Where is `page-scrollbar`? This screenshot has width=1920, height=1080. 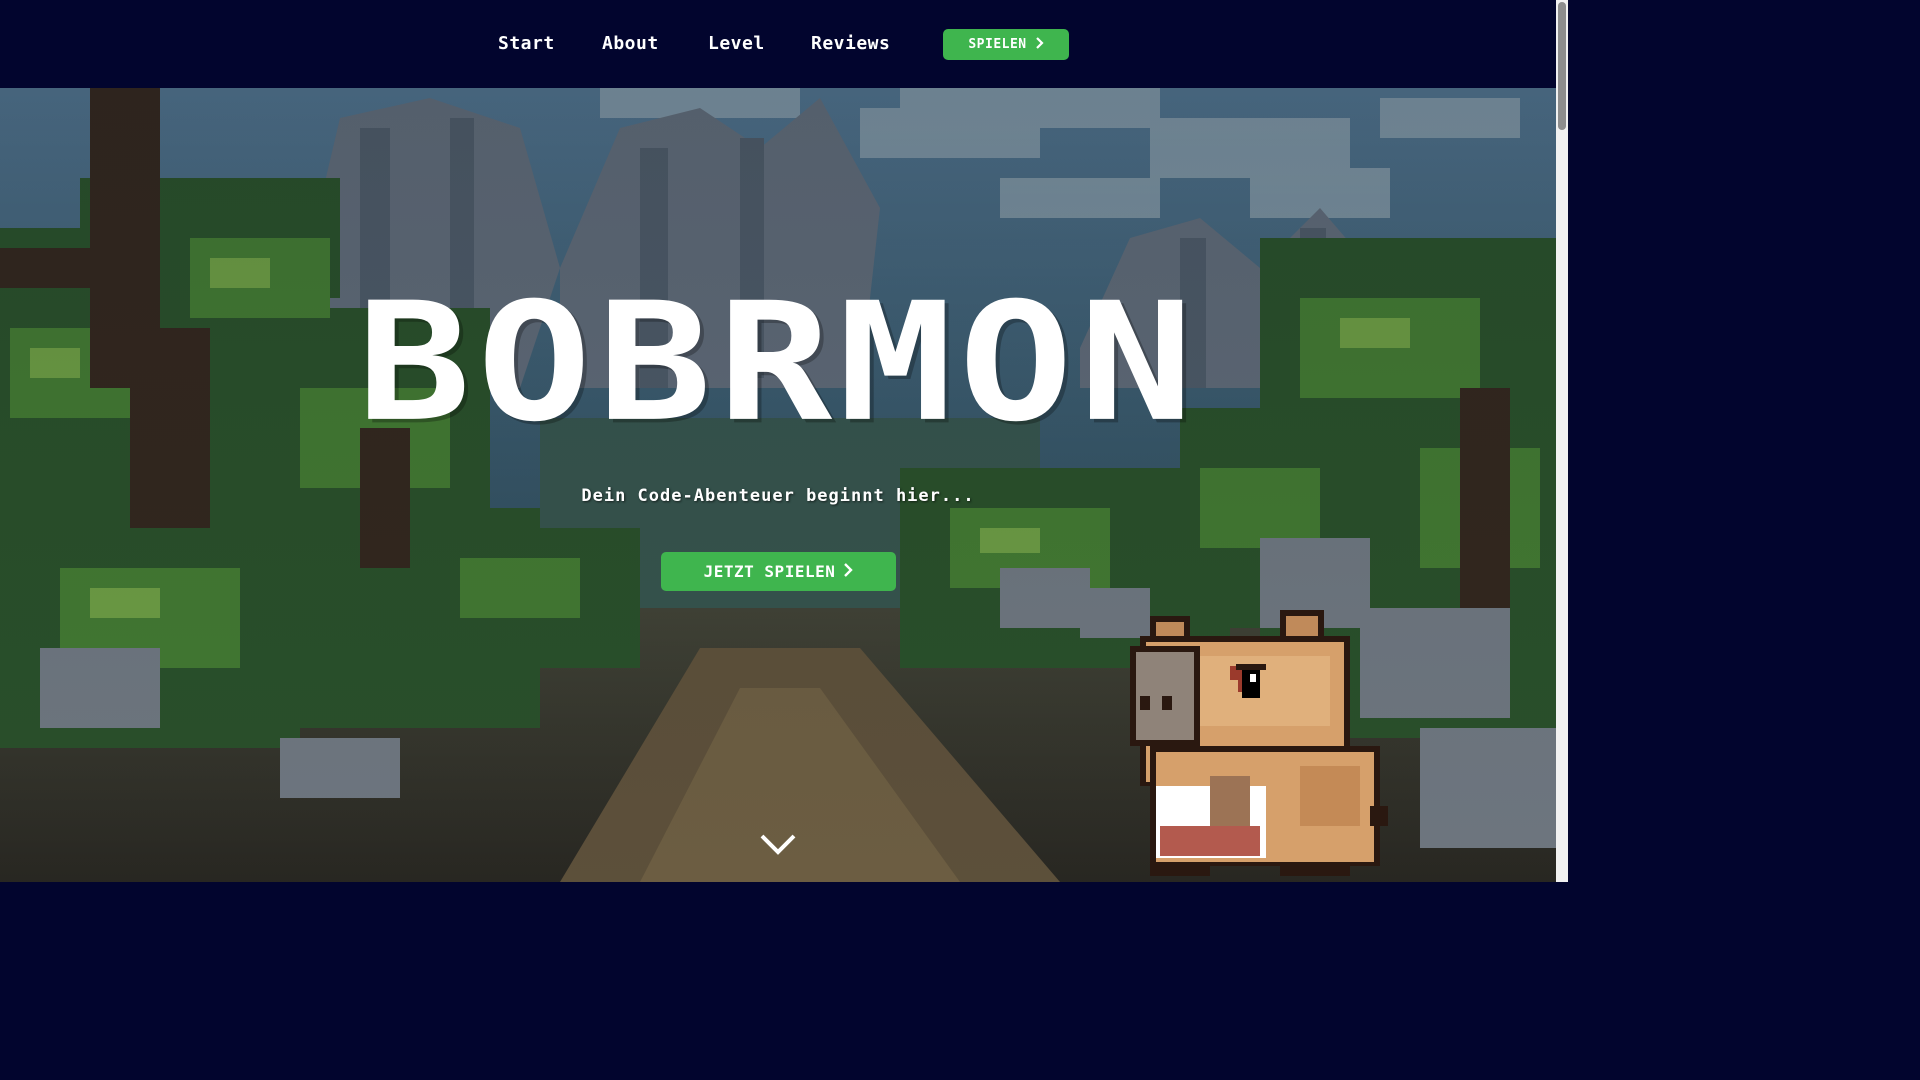 page-scrollbar is located at coordinates (1562, 441).